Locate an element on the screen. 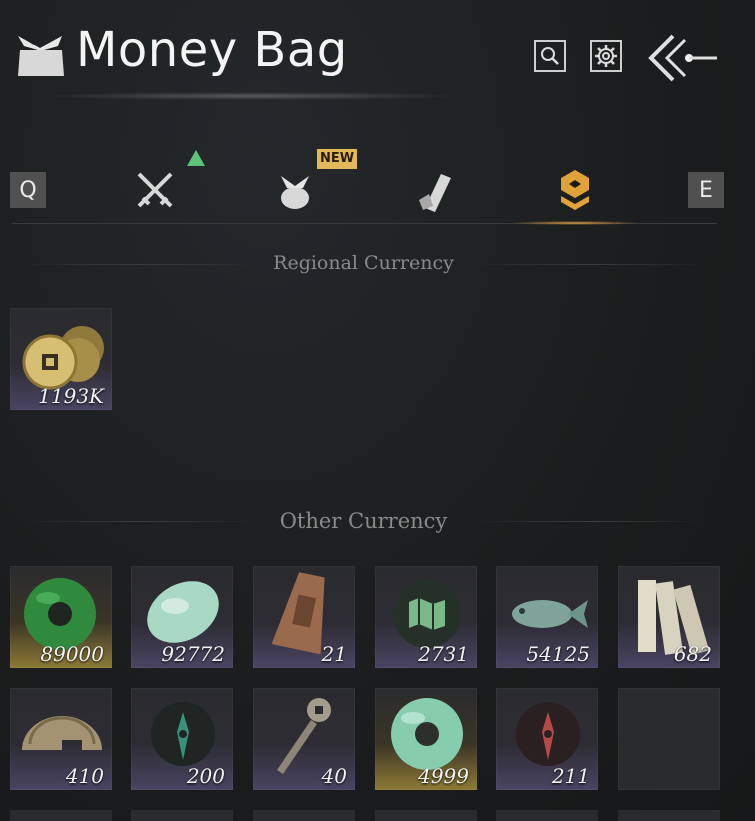  active-tab-indicator is located at coordinates (575, 223).